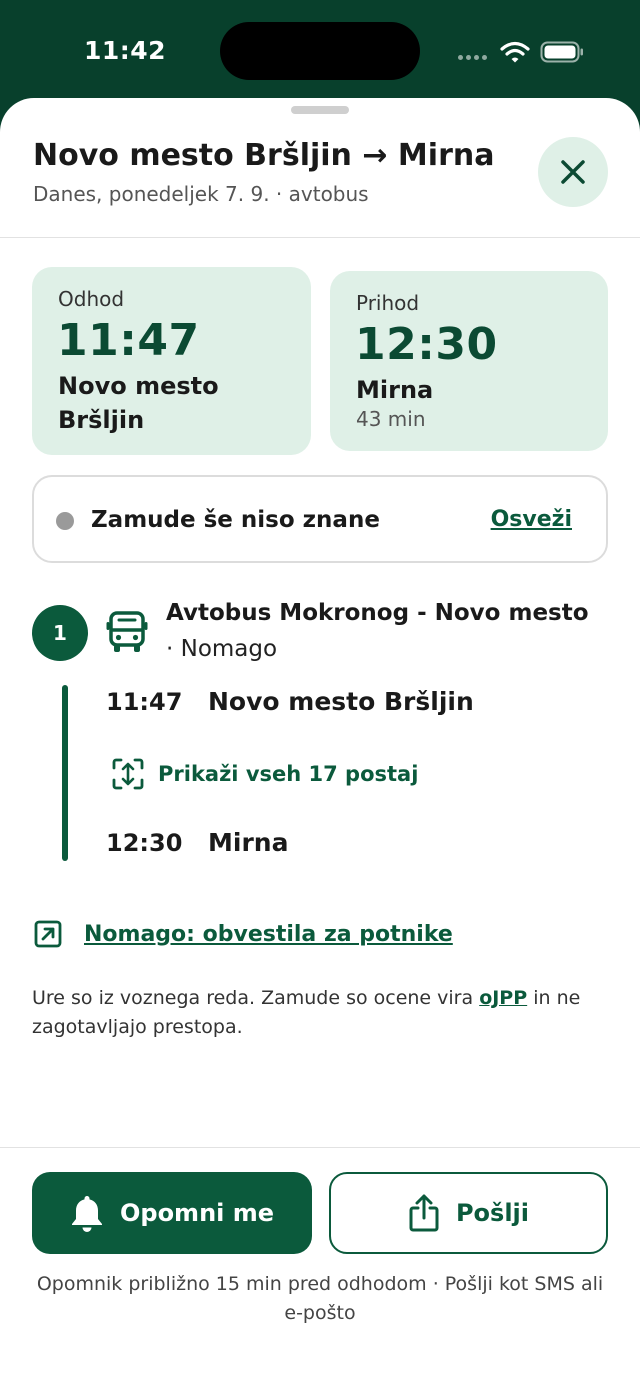  I want to click on leg-line-title: Avtobus Mokronog - Novo mesto, so click(377, 613).